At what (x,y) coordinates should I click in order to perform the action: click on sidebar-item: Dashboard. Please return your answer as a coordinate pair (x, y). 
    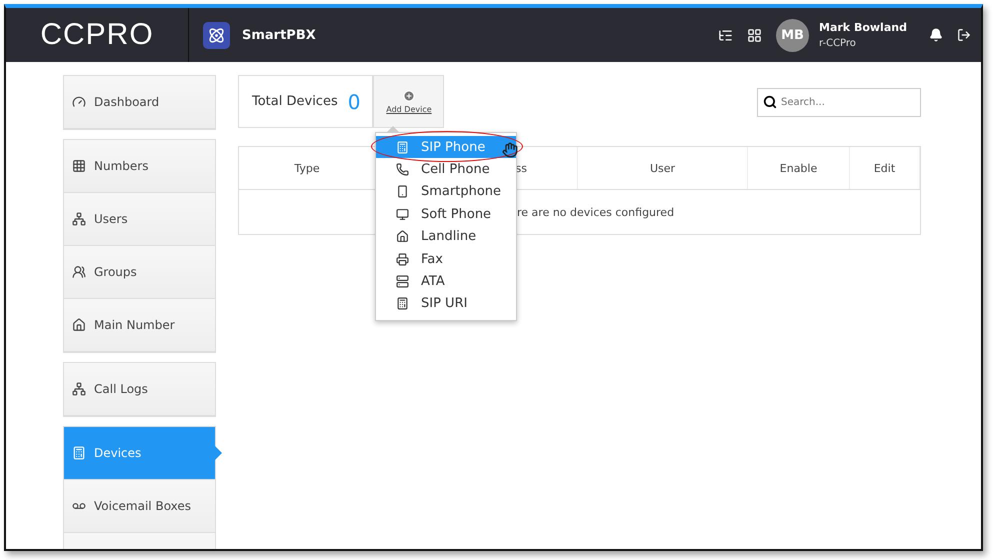
    Looking at the image, I should click on (139, 102).